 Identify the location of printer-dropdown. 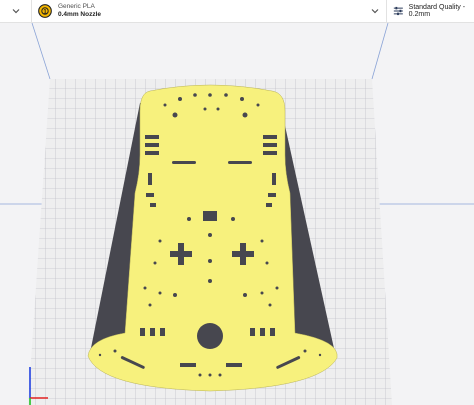
(16, 11).